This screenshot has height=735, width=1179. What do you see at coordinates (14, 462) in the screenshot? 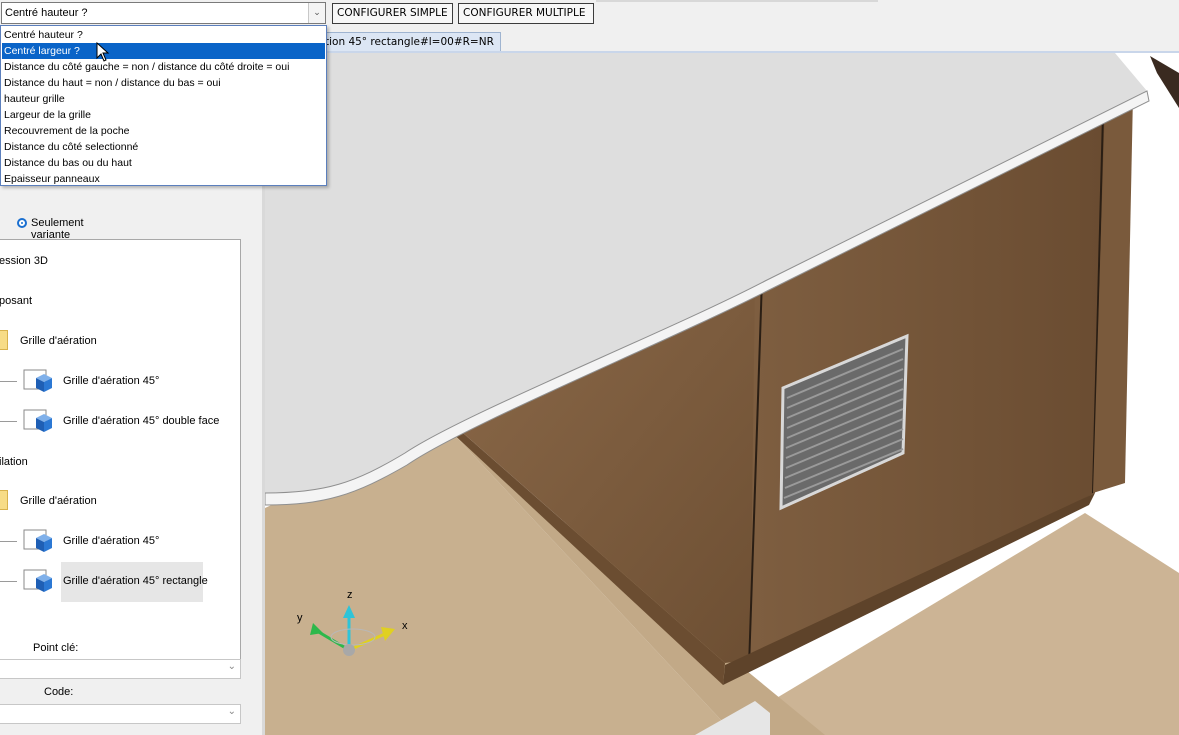
I see `tree-section-ventilation: ilation` at bounding box center [14, 462].